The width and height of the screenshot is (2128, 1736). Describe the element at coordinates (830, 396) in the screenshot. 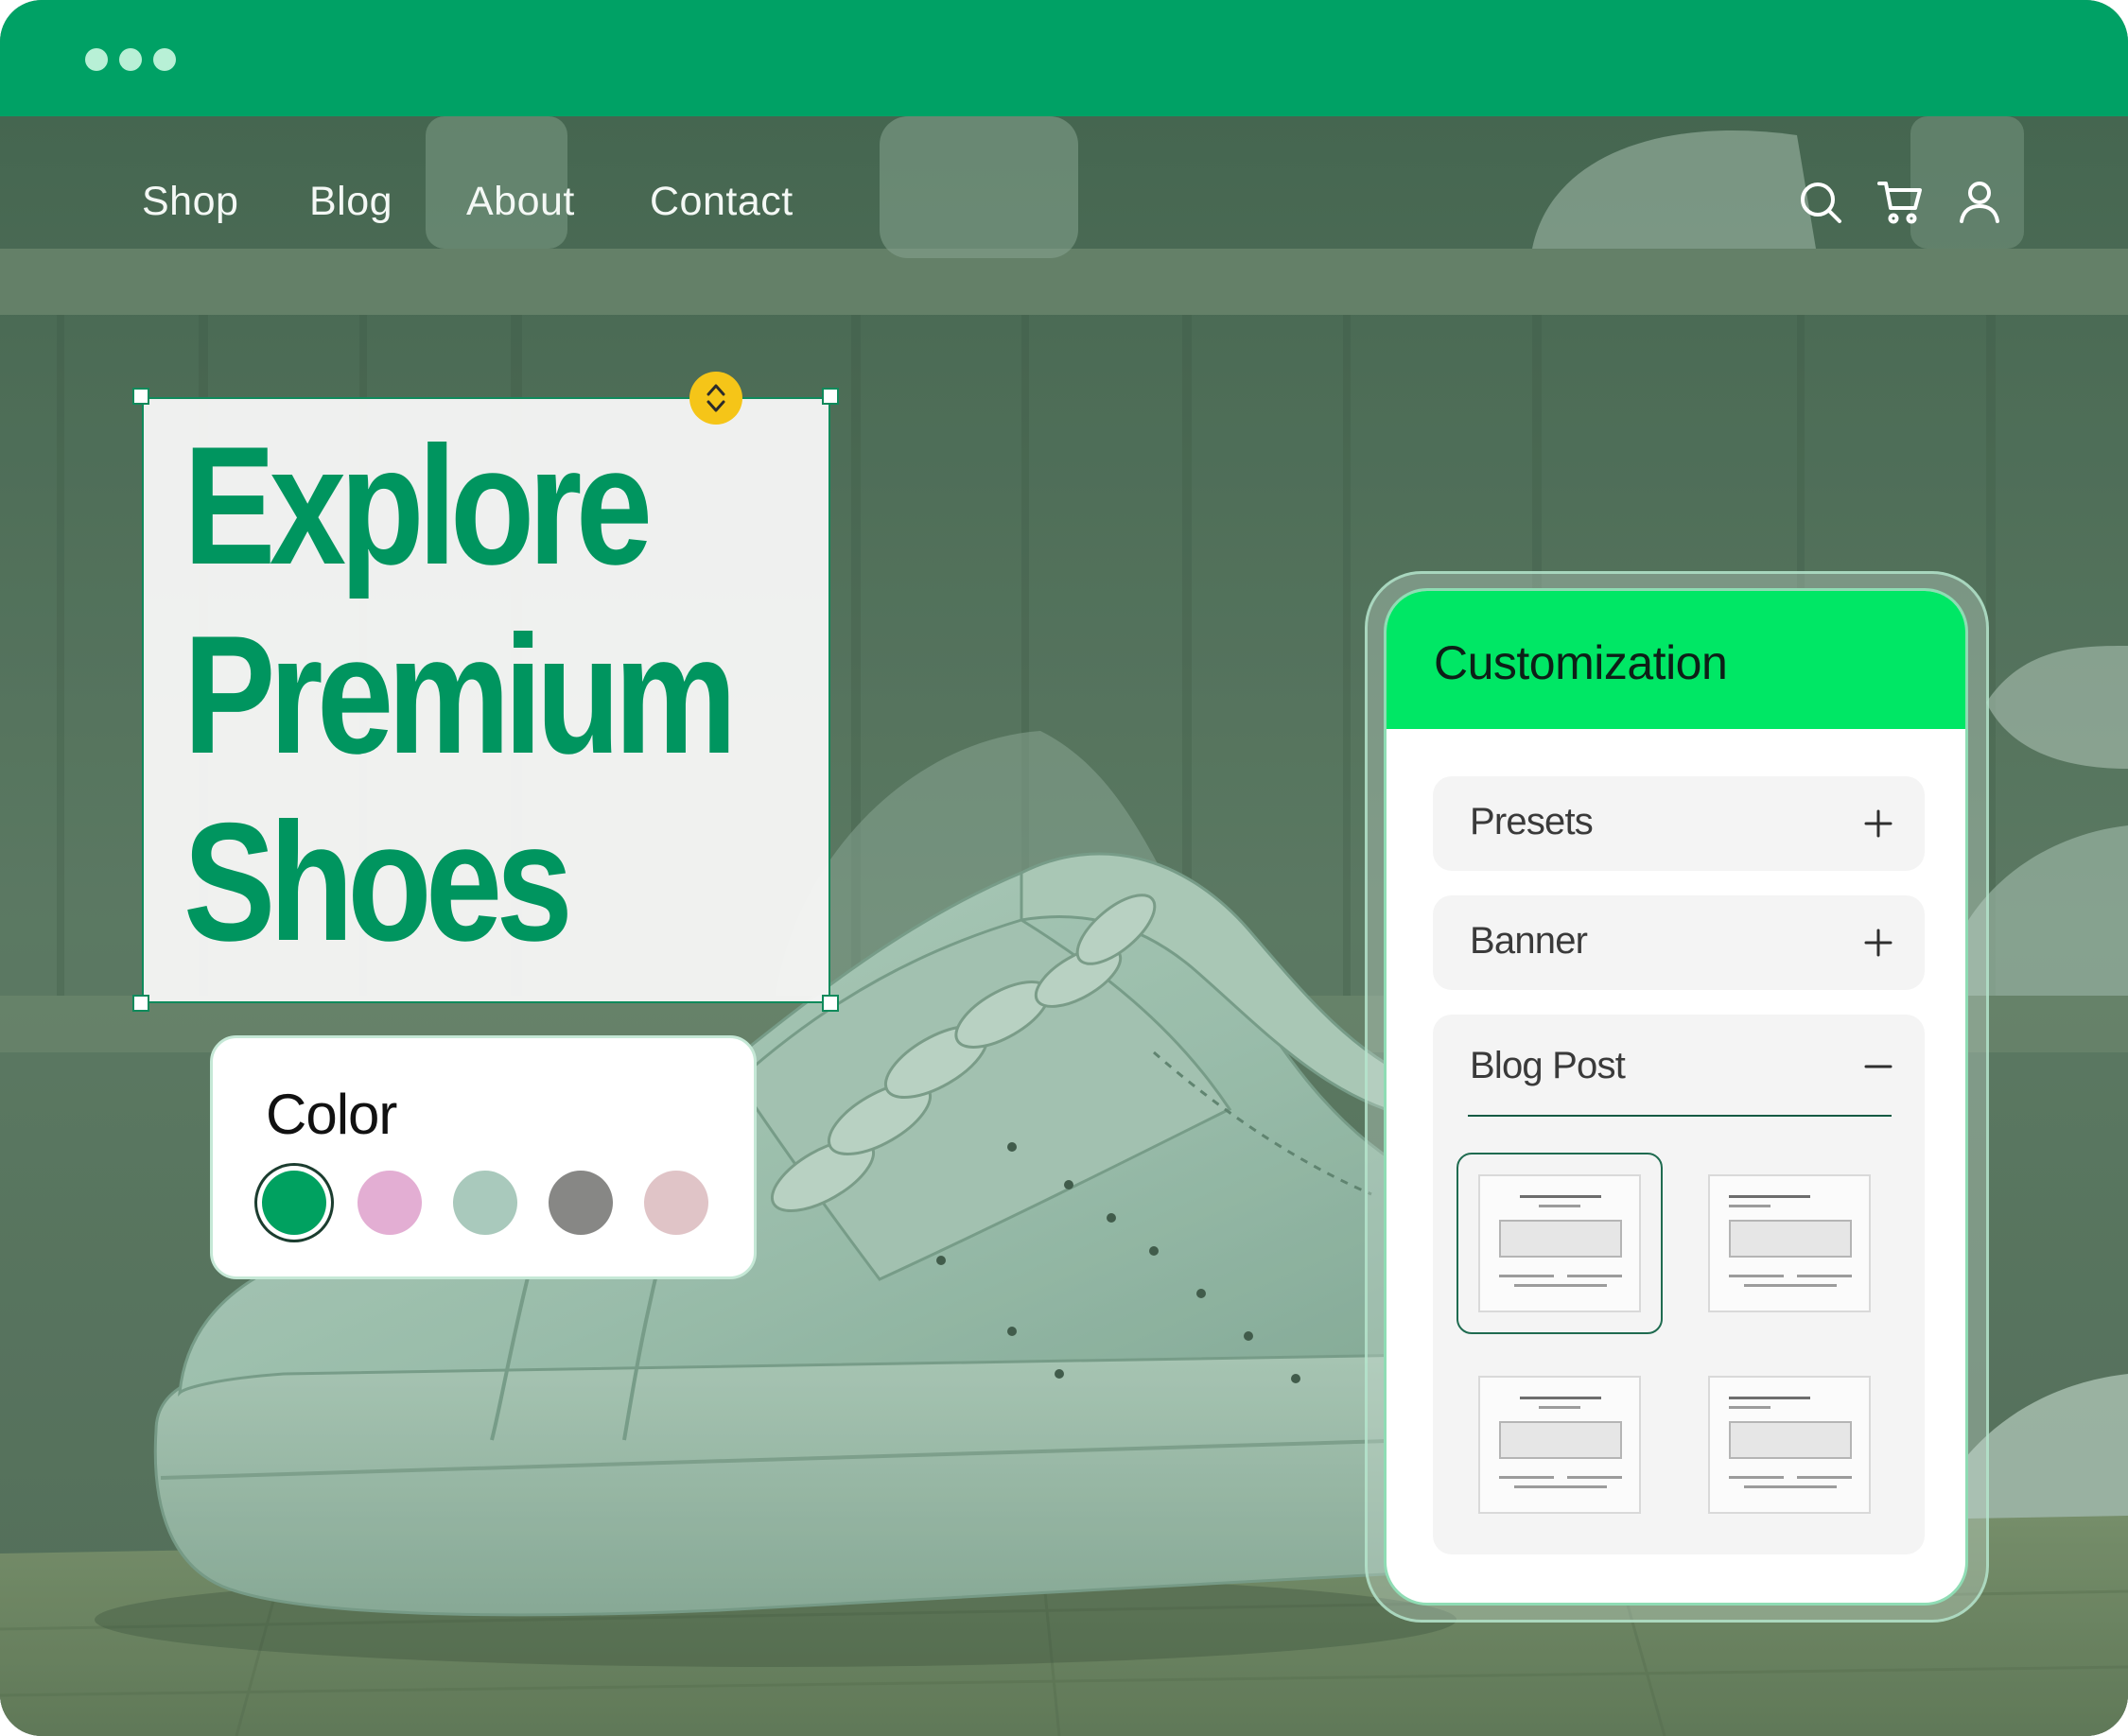

I see `resize-handle-top-right` at that location.